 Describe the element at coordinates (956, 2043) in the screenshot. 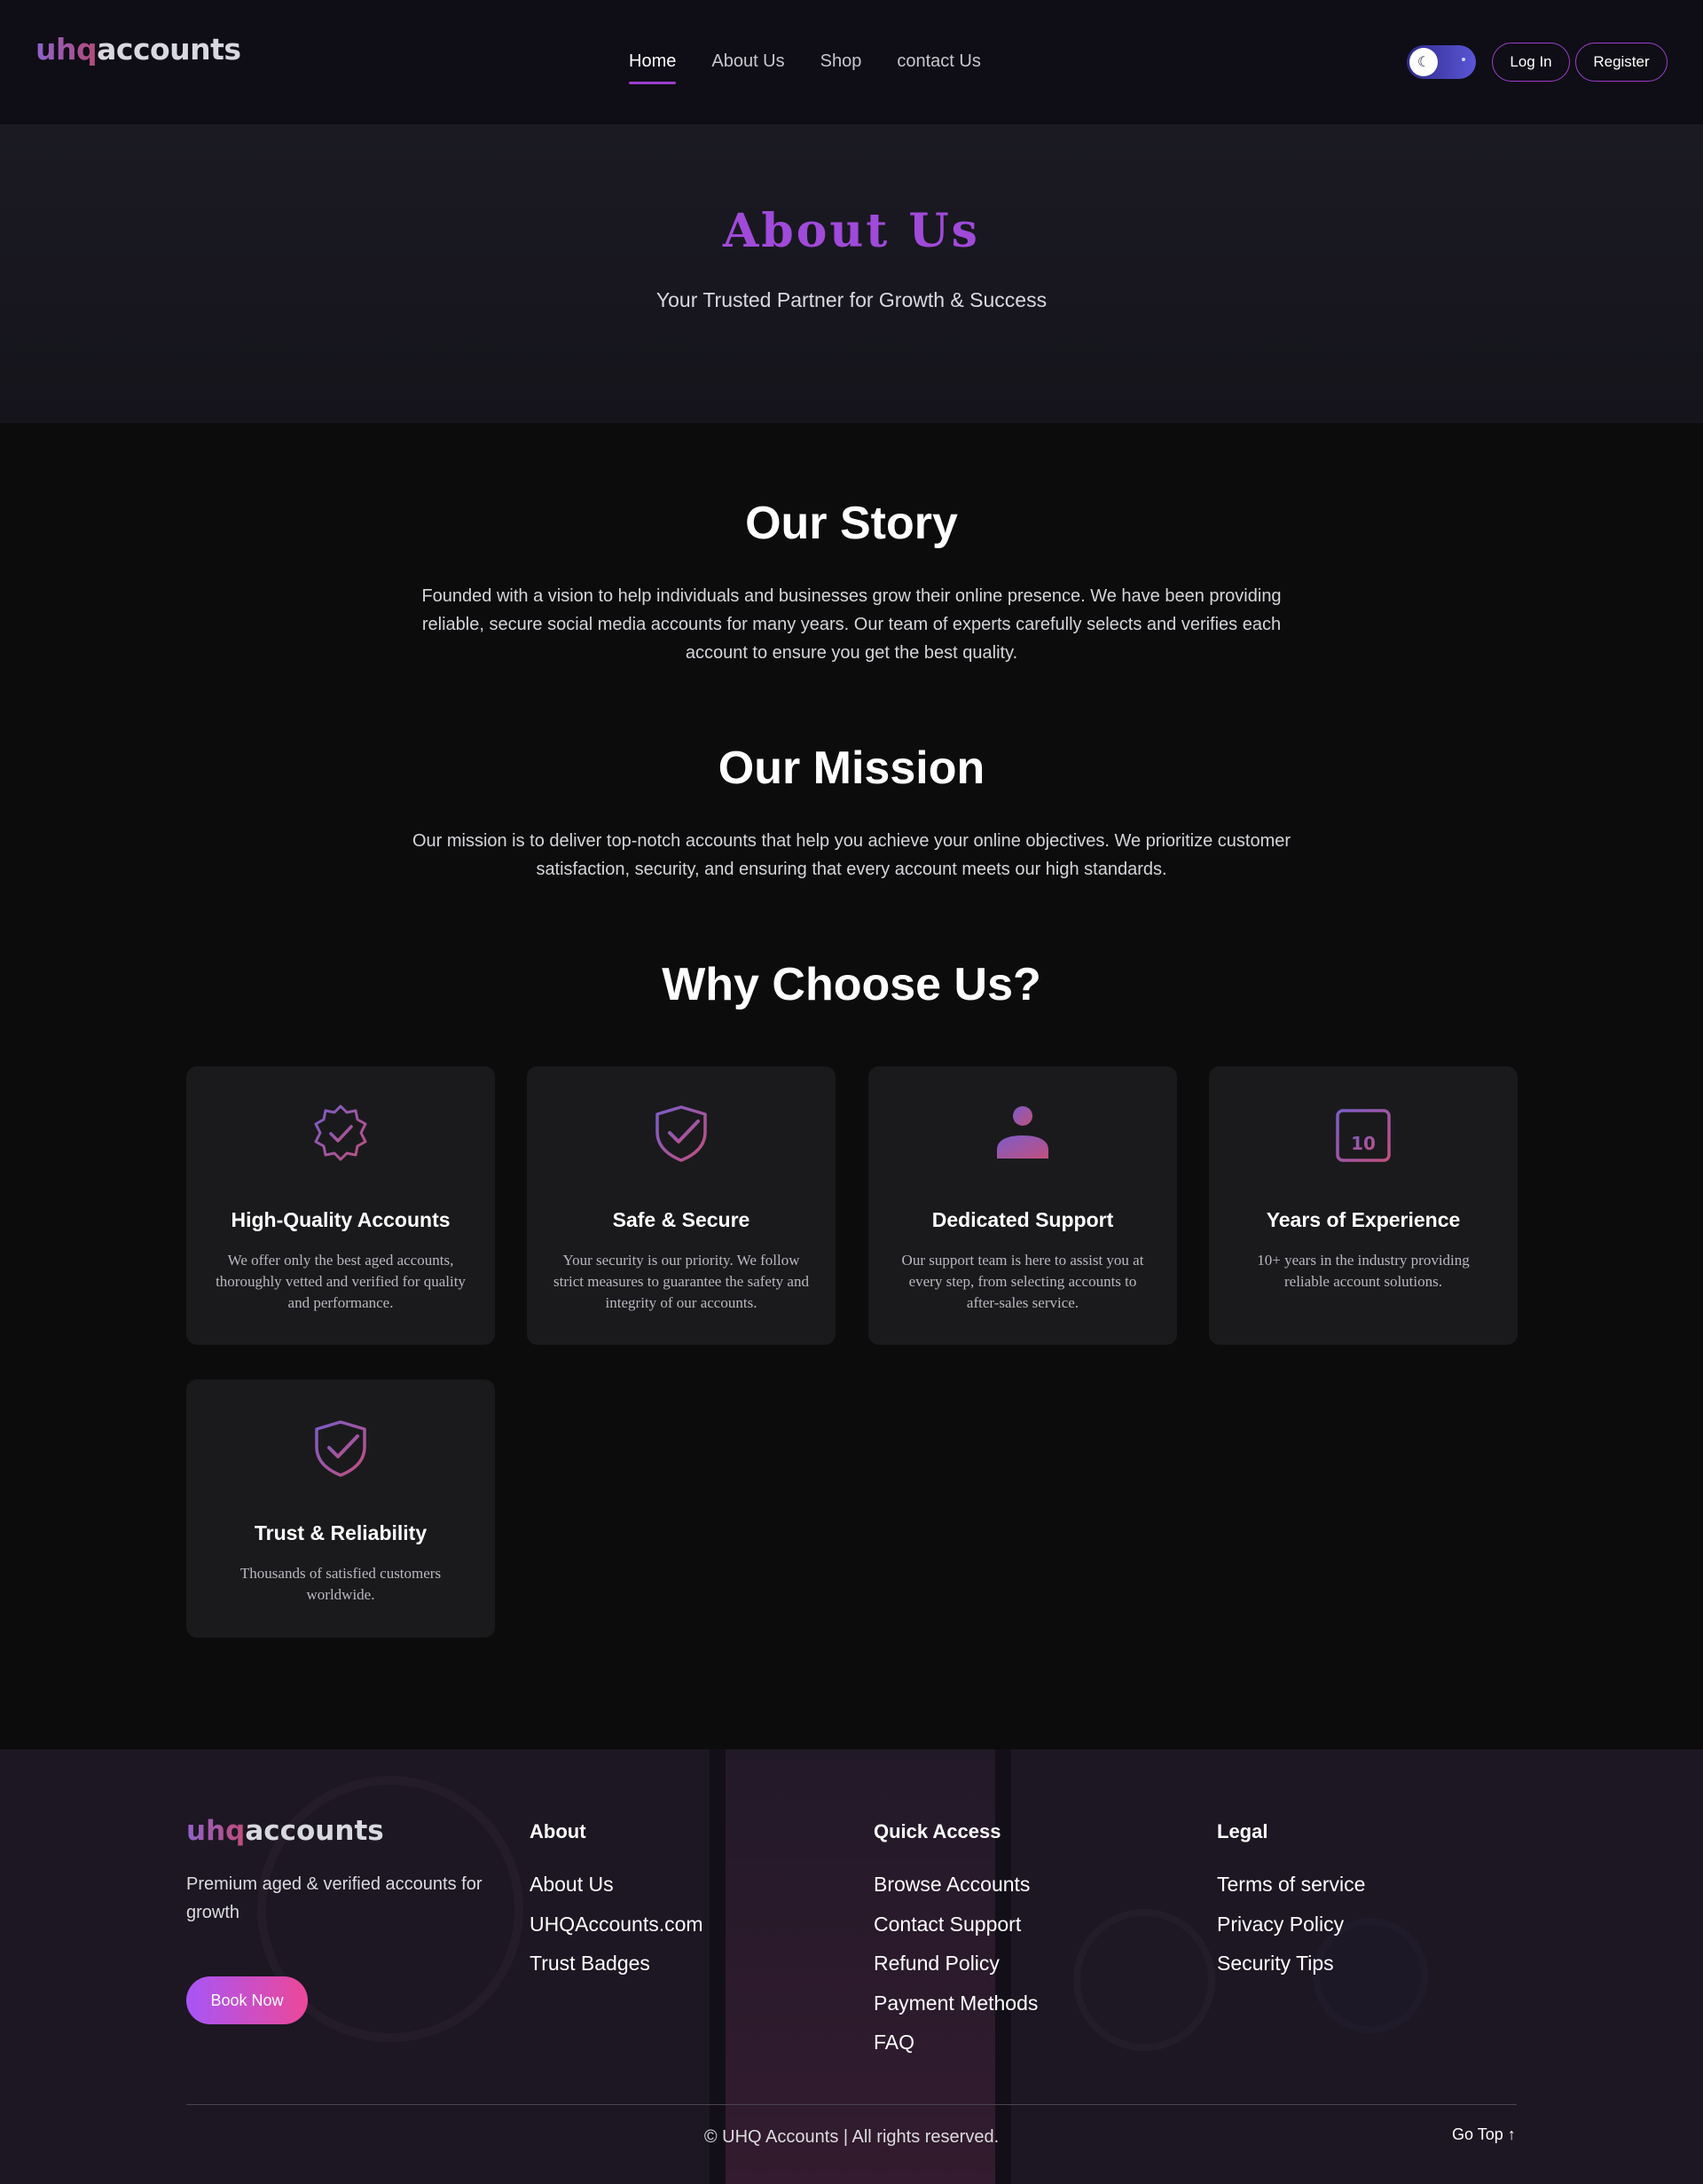

I see `footer-link: FAQ` at that location.